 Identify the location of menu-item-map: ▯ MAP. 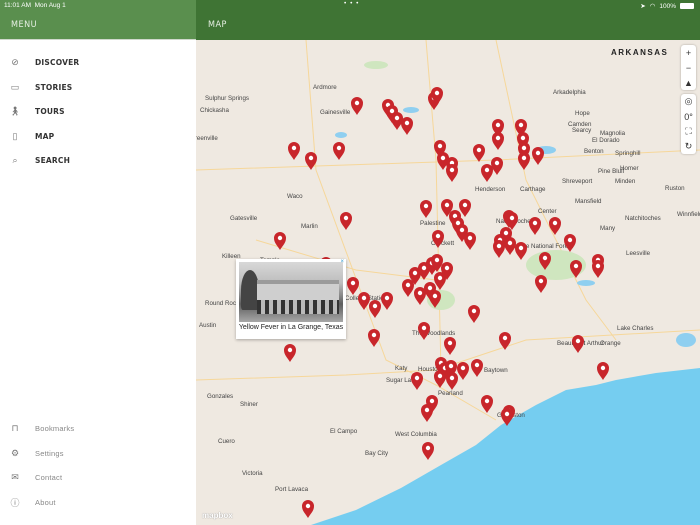
(98, 136).